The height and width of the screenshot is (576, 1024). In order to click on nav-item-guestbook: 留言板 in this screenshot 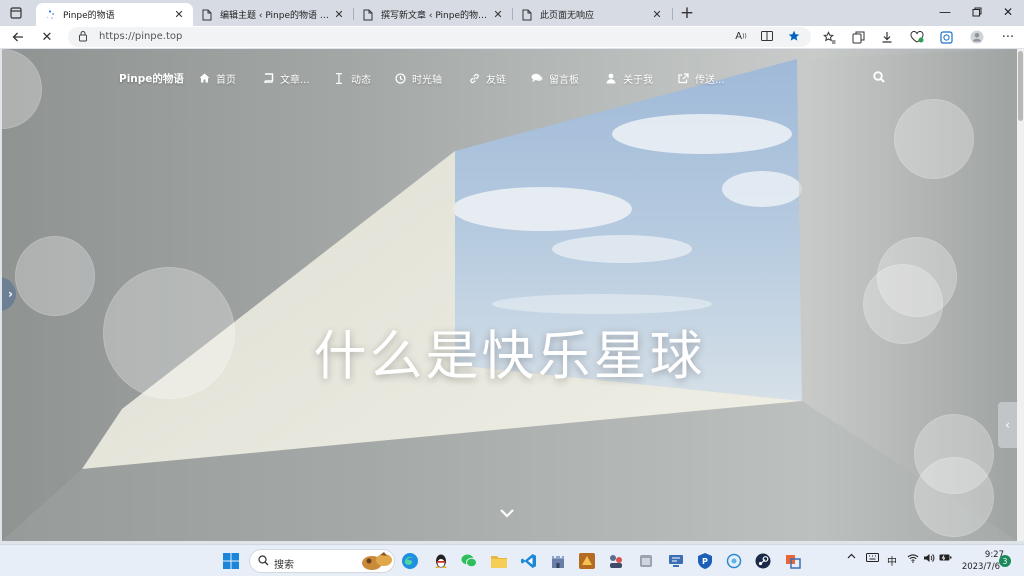, I will do `click(555, 78)`.